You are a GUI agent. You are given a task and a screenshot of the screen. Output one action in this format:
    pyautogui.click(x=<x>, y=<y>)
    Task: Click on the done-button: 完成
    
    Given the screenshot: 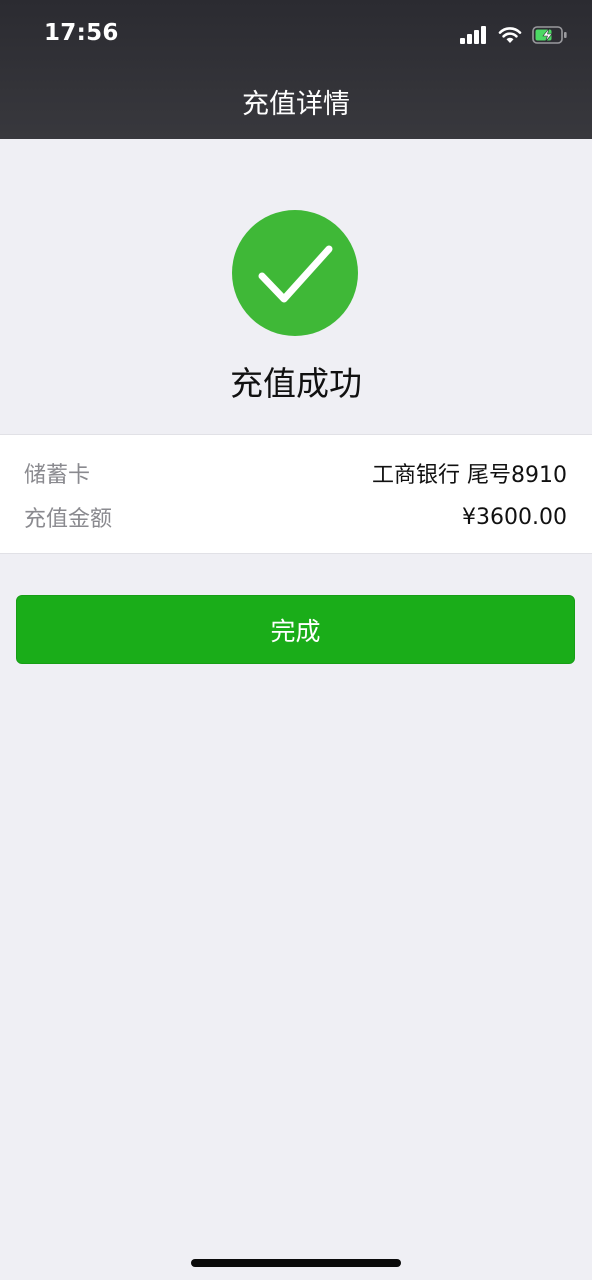 What is the action you would take?
    pyautogui.click(x=295, y=629)
    